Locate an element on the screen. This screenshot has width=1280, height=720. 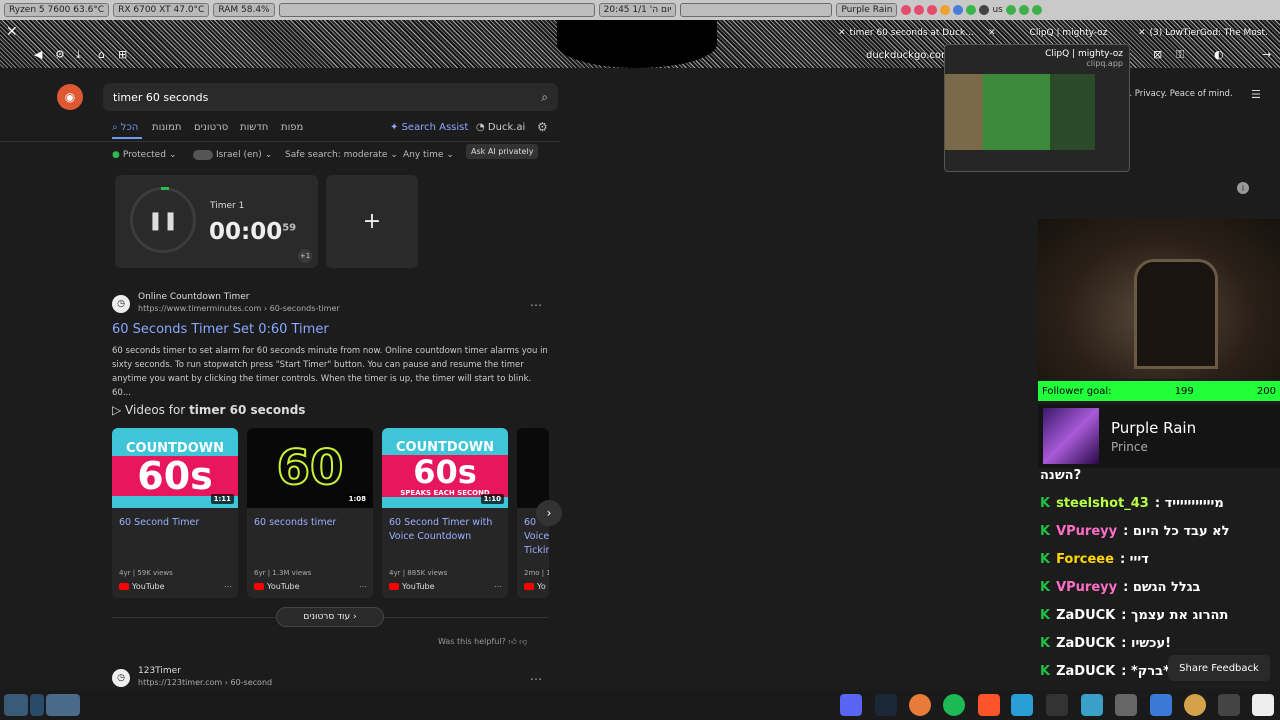
address-bar: duckduckgo.com/ is located at coordinates (910, 55).